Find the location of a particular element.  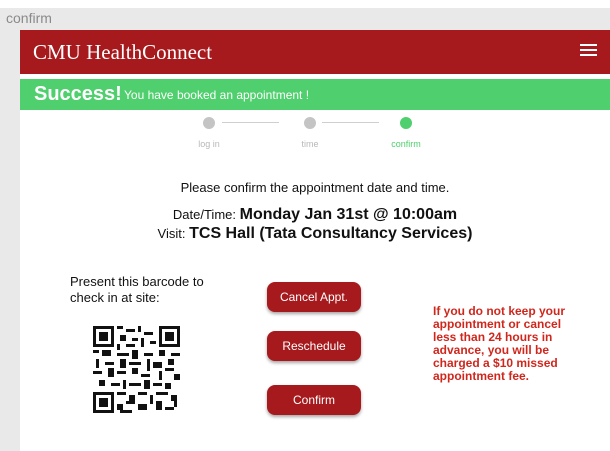

frame-label: confirm is located at coordinates (29, 18).